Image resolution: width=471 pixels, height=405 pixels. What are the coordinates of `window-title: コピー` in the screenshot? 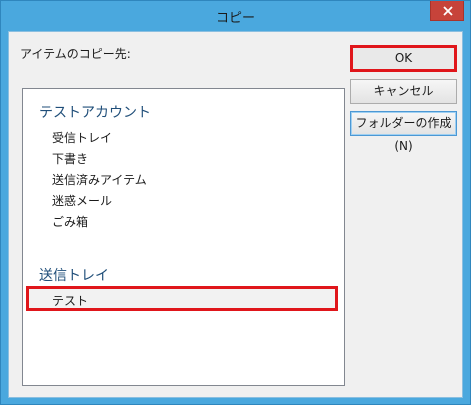 It's located at (235, 18).